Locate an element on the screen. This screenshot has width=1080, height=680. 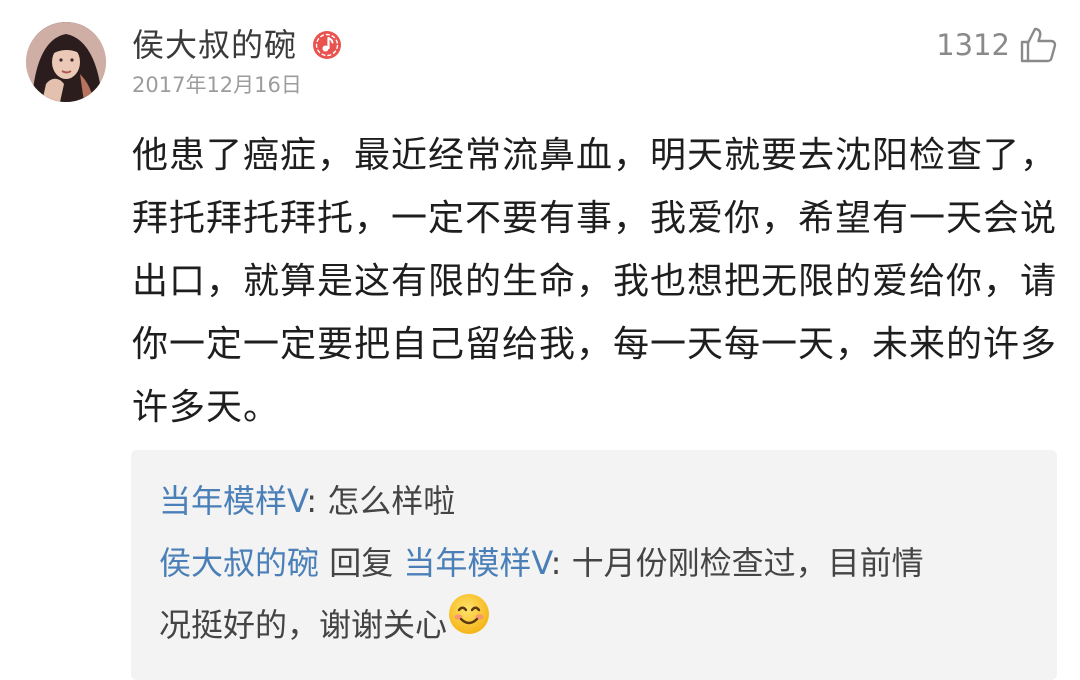
reply-target-link: 当年模样V is located at coordinates (476, 563).